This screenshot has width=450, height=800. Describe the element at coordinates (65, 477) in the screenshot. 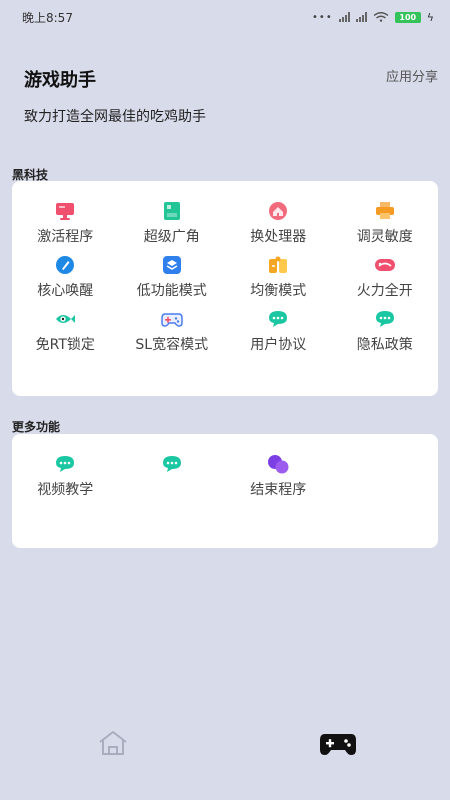

I see `more-features-tile-1: 视频教学` at that location.